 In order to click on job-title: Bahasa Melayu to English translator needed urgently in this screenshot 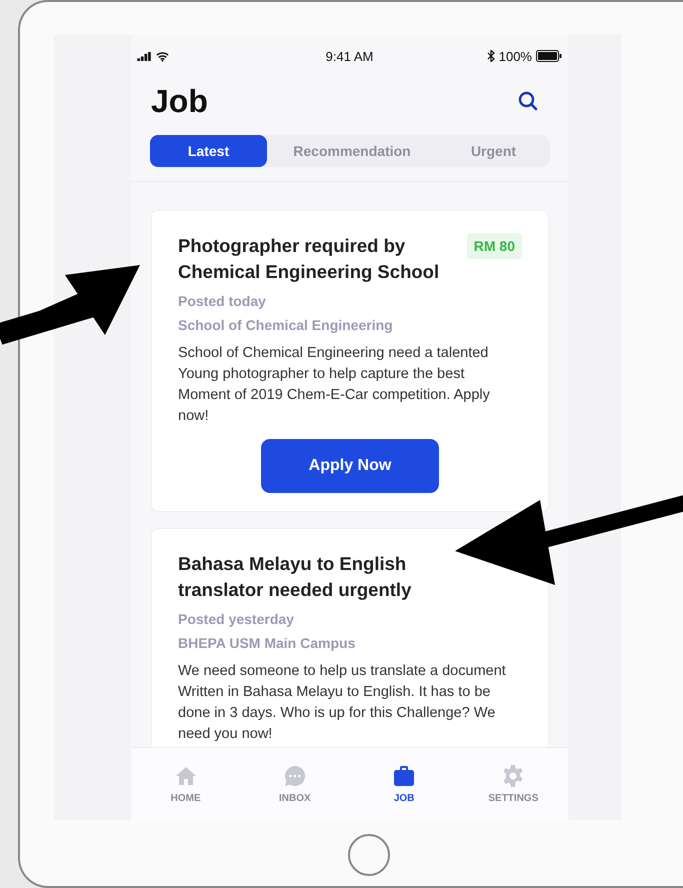, I will do `click(295, 577)`.